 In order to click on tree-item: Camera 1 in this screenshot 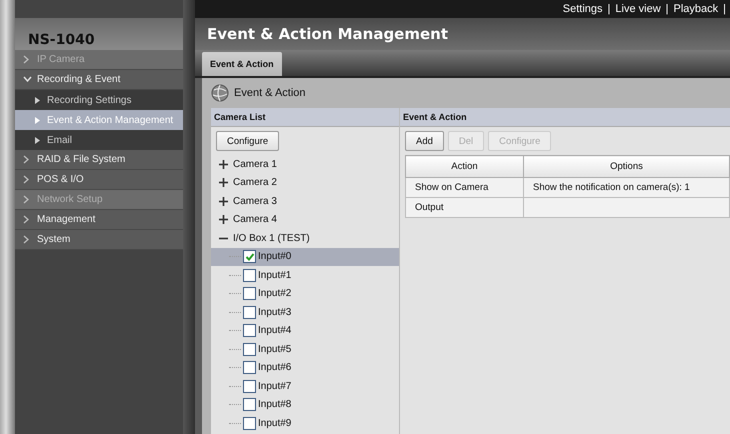, I will do `click(255, 164)`.